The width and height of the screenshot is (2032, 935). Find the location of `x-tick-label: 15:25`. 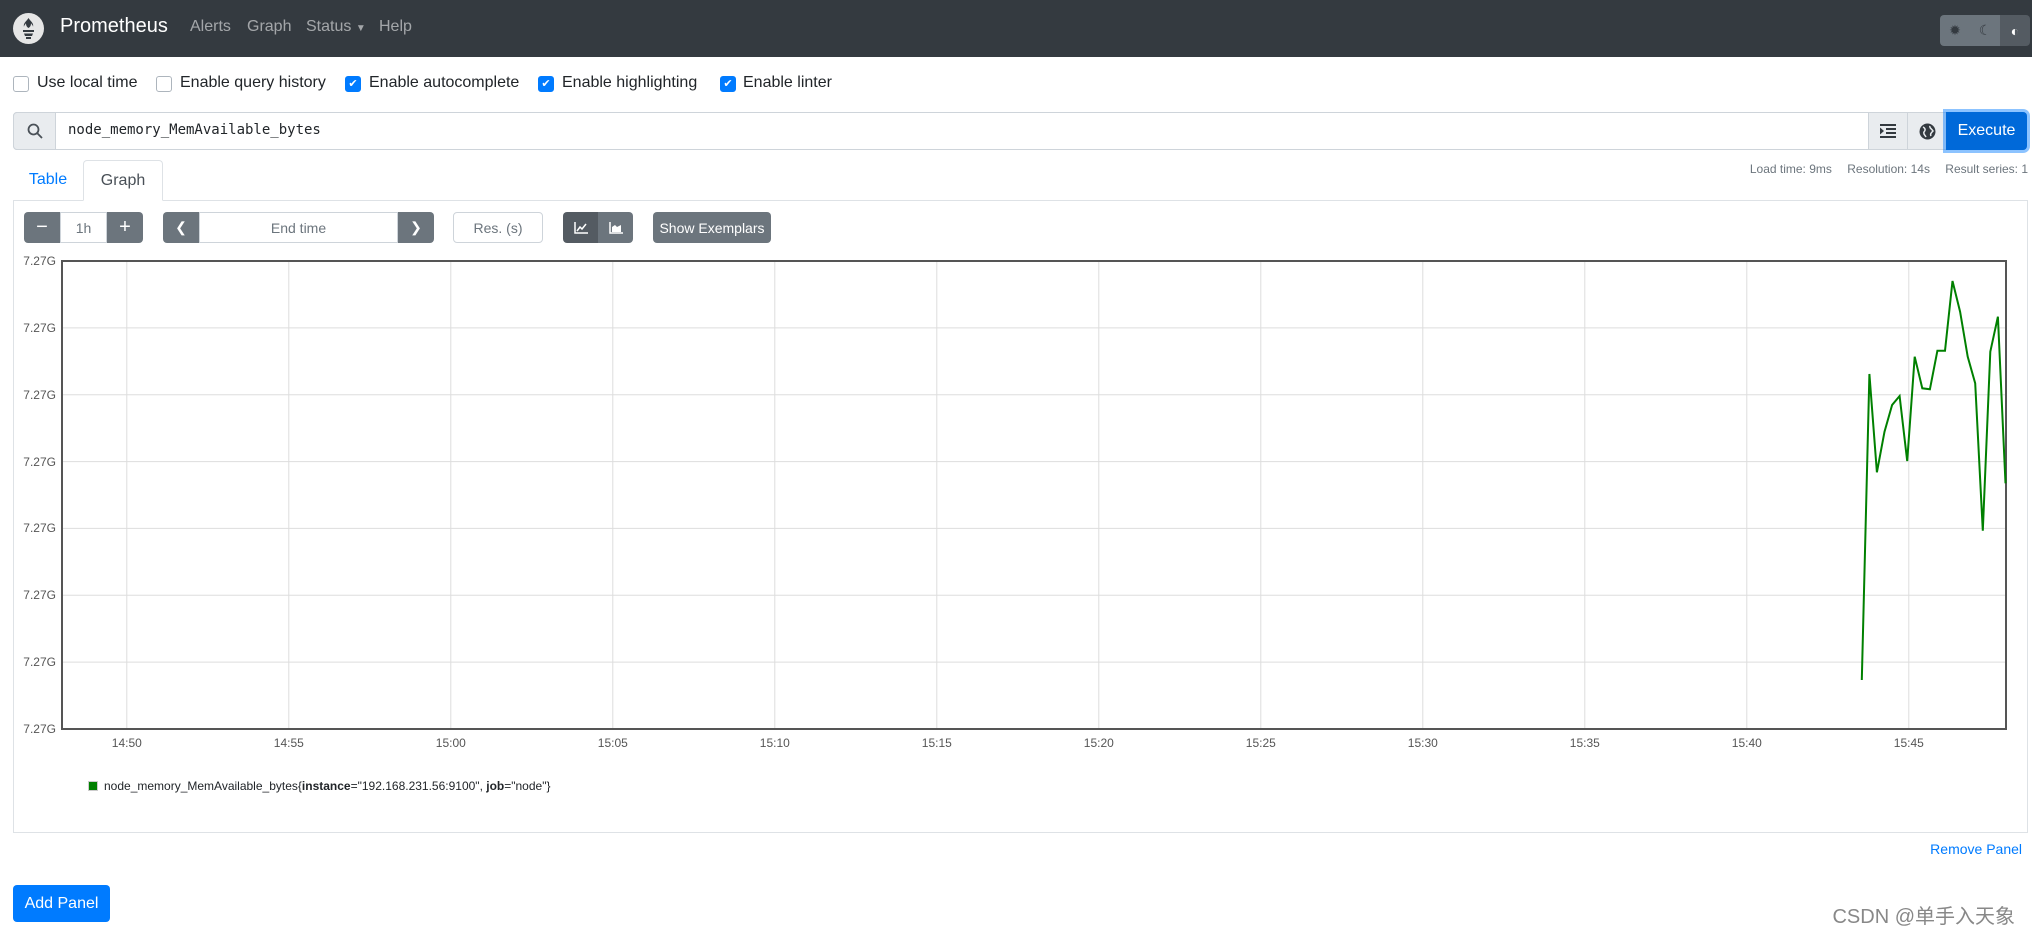

x-tick-label: 15:25 is located at coordinates (1260, 743).